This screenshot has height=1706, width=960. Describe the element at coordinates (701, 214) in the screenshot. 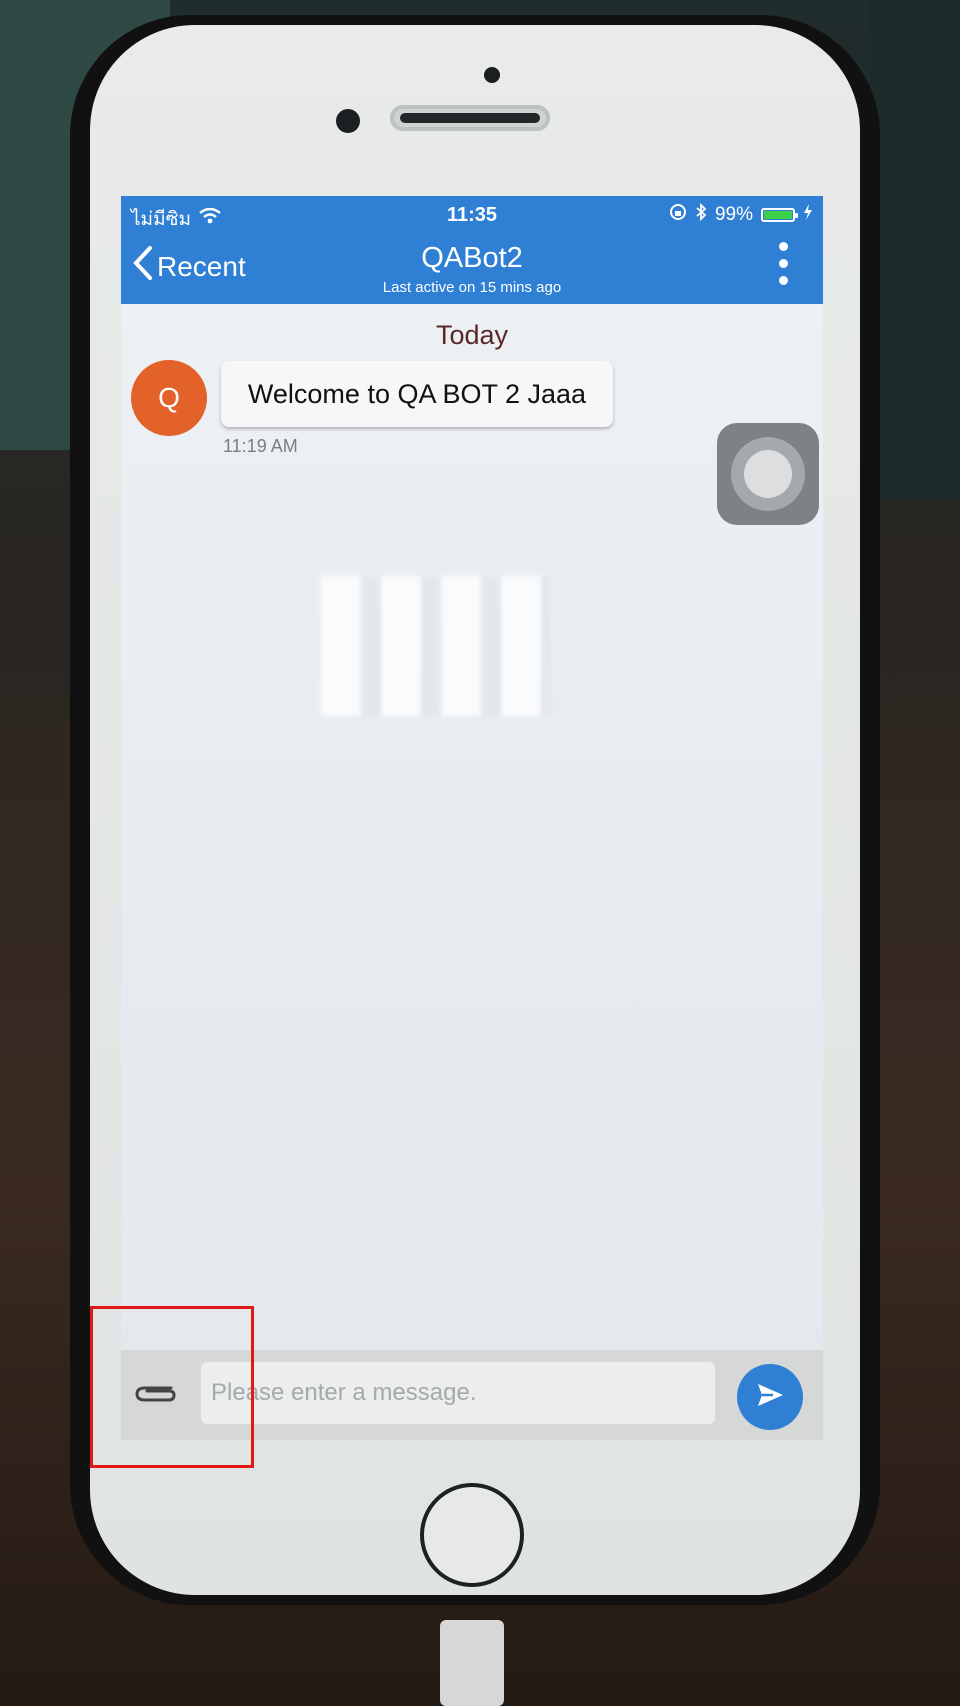

I see `bluetooth-icon` at that location.